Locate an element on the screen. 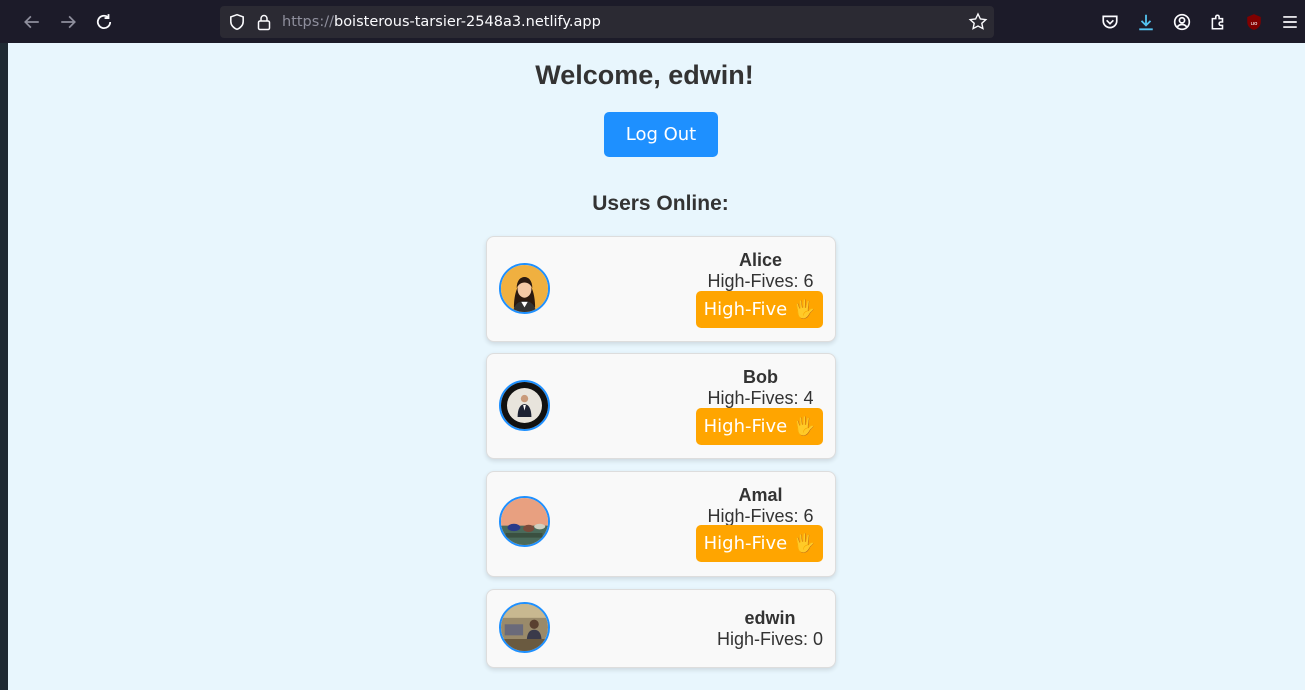 This screenshot has width=1305, height=690. welcome-heading: Welcome, edwin! is located at coordinates (644, 75).